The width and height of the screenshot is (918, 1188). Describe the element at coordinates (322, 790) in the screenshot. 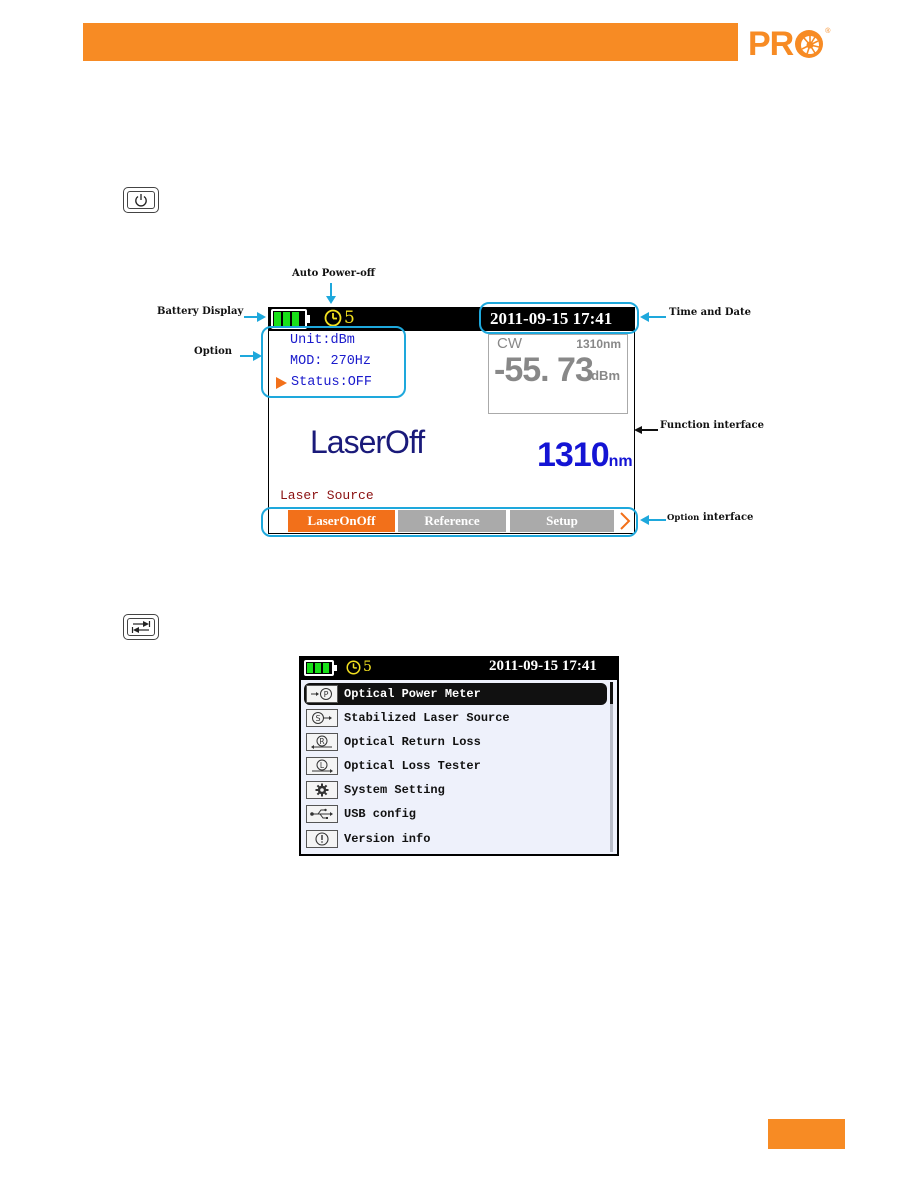

I see `gear-icon` at that location.